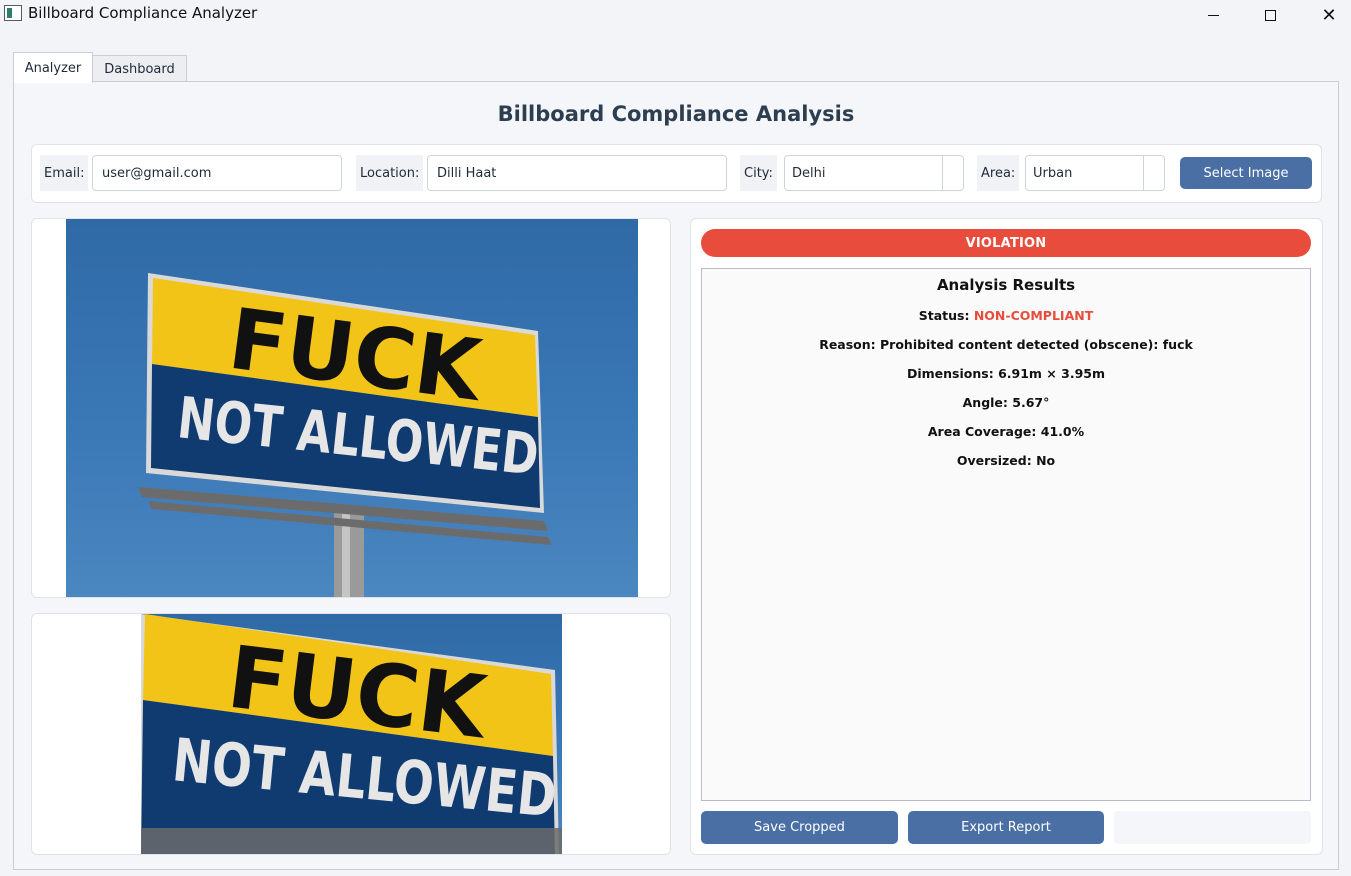  I want to click on area-value: Urban, so click(1053, 173).